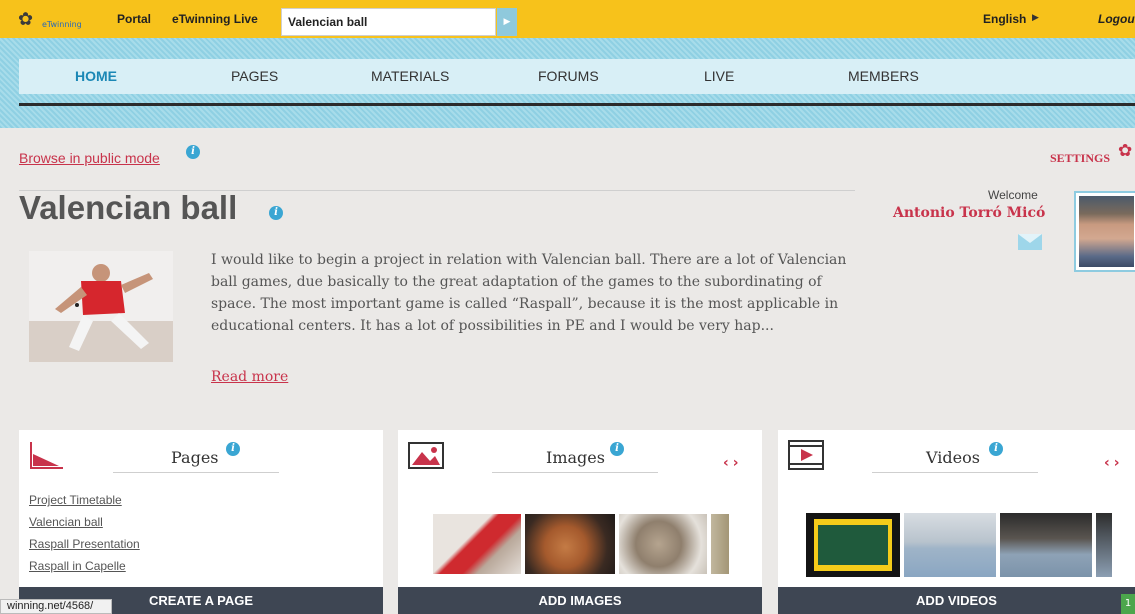 This screenshot has height=614, width=1135. Describe the element at coordinates (66, 522) in the screenshot. I see `page-link-valencian-ball: Valencian ball` at that location.